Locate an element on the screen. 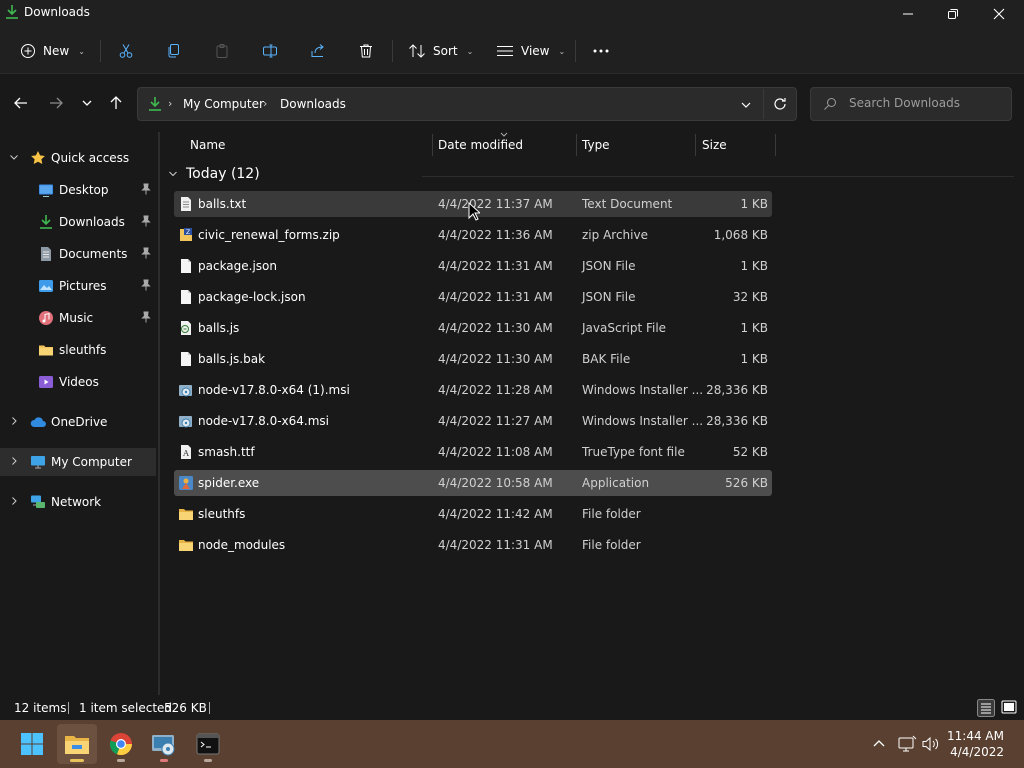 This screenshot has height=768, width=1024. address-bar: › My Computer › Downloads is located at coordinates (467, 104).